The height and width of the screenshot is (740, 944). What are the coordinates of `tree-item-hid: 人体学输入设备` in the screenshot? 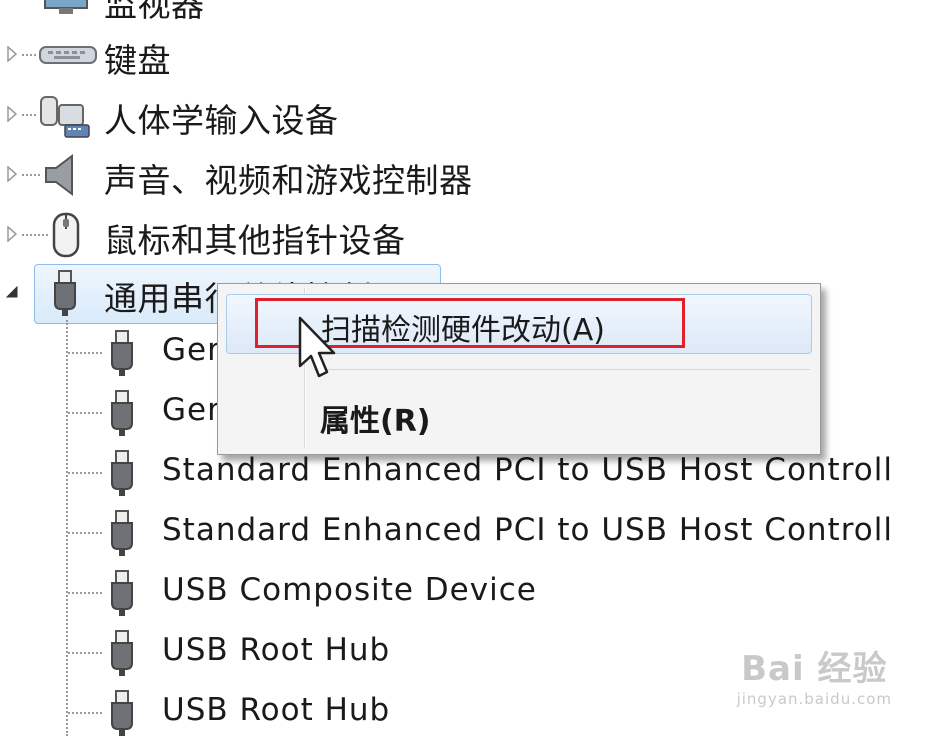 It's located at (200, 114).